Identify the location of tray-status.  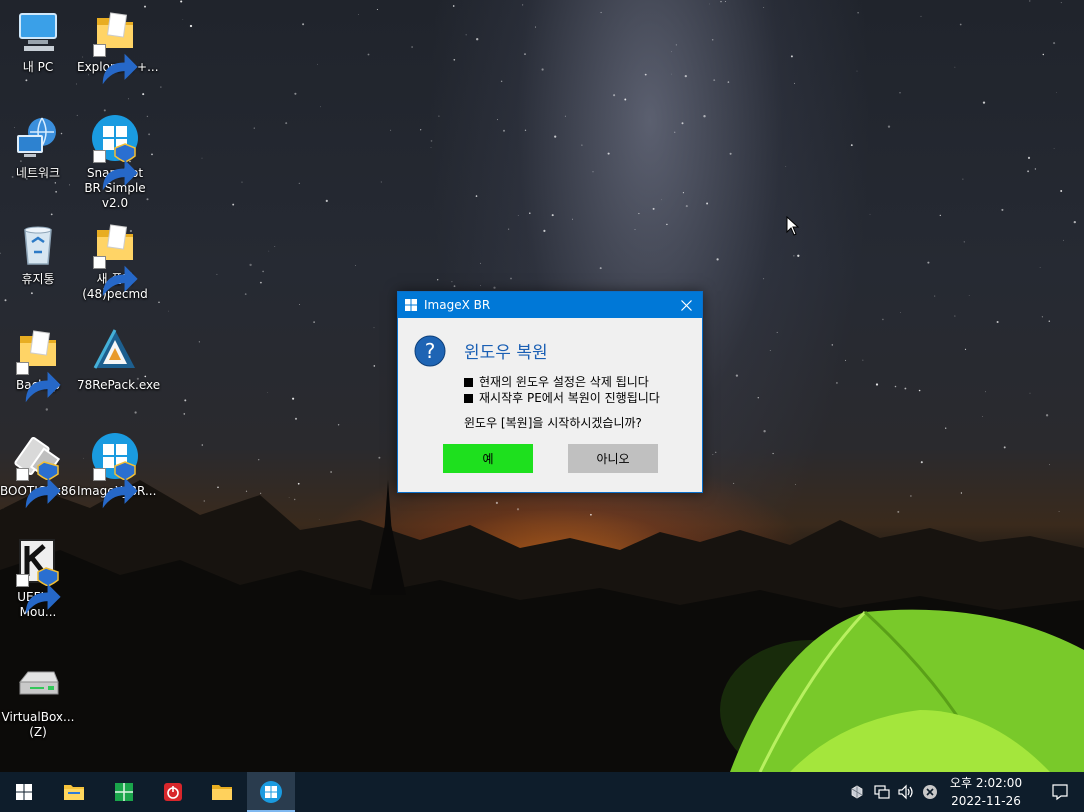
(930, 792).